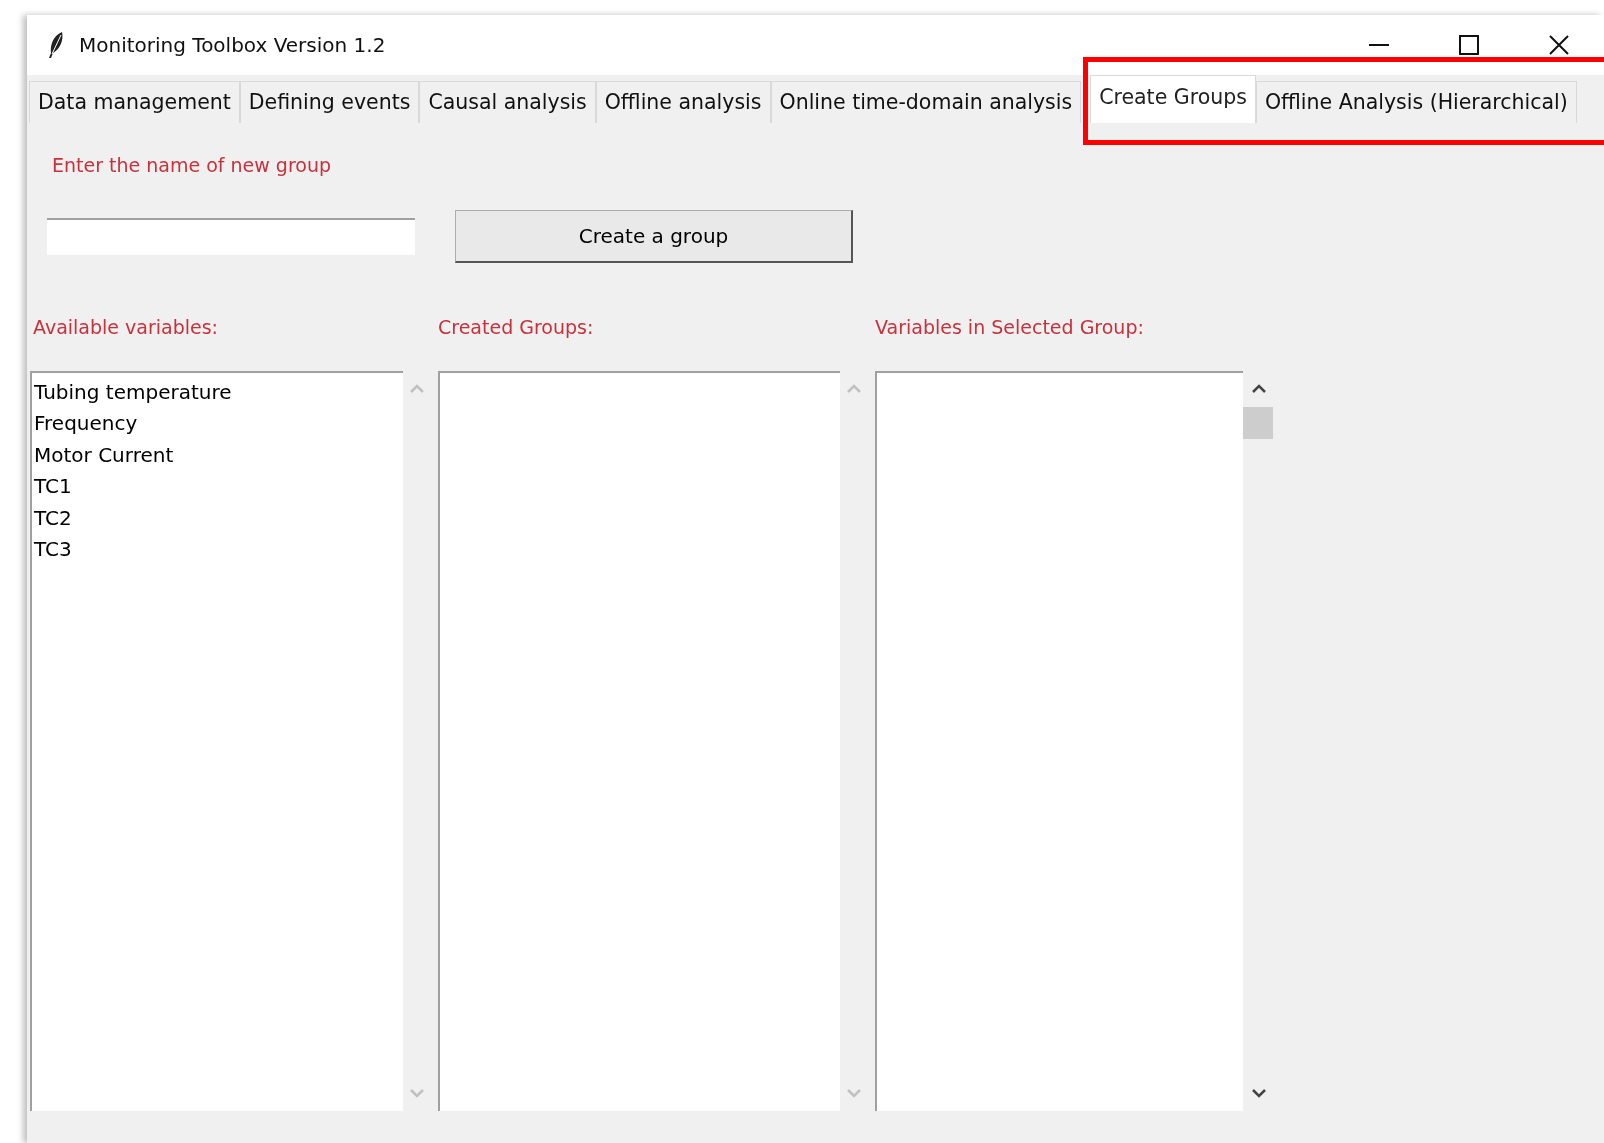  Describe the element at coordinates (1469, 45) in the screenshot. I see `maximize-icon` at that location.